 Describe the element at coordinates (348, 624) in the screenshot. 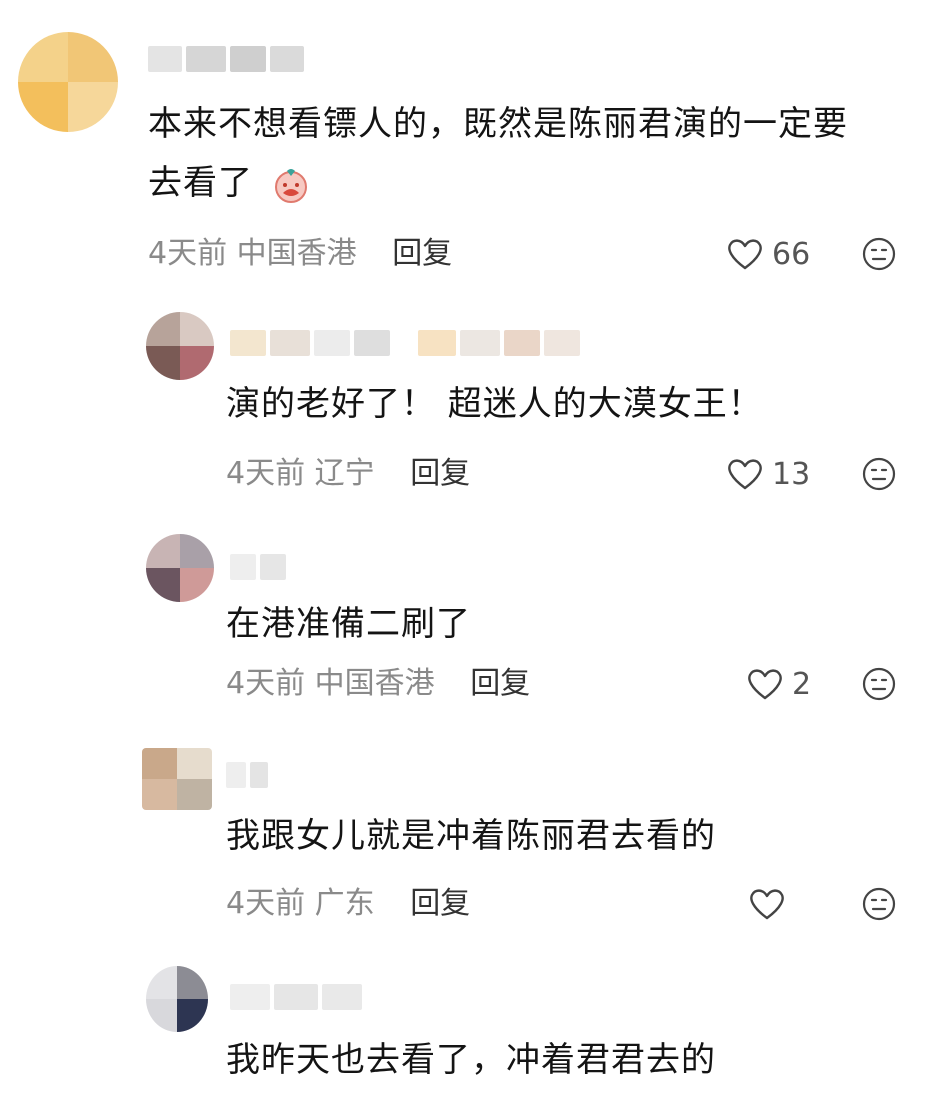

I see `reply-text: 在港准備二刷了` at that location.